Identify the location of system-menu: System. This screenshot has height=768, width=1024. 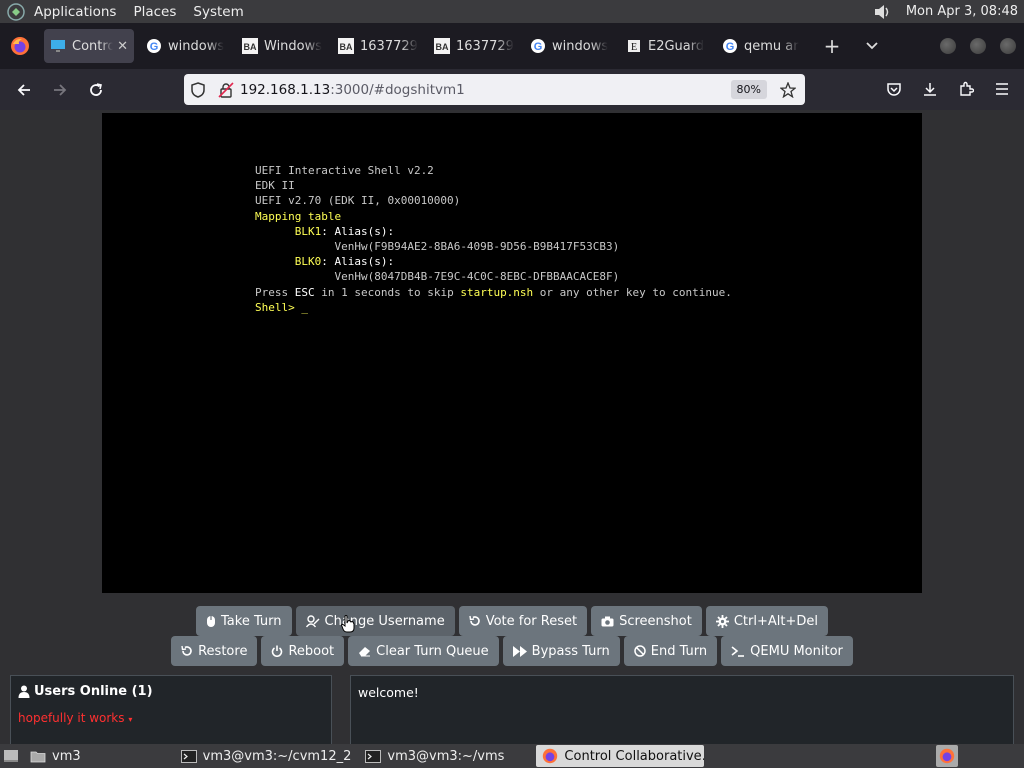
(218, 12).